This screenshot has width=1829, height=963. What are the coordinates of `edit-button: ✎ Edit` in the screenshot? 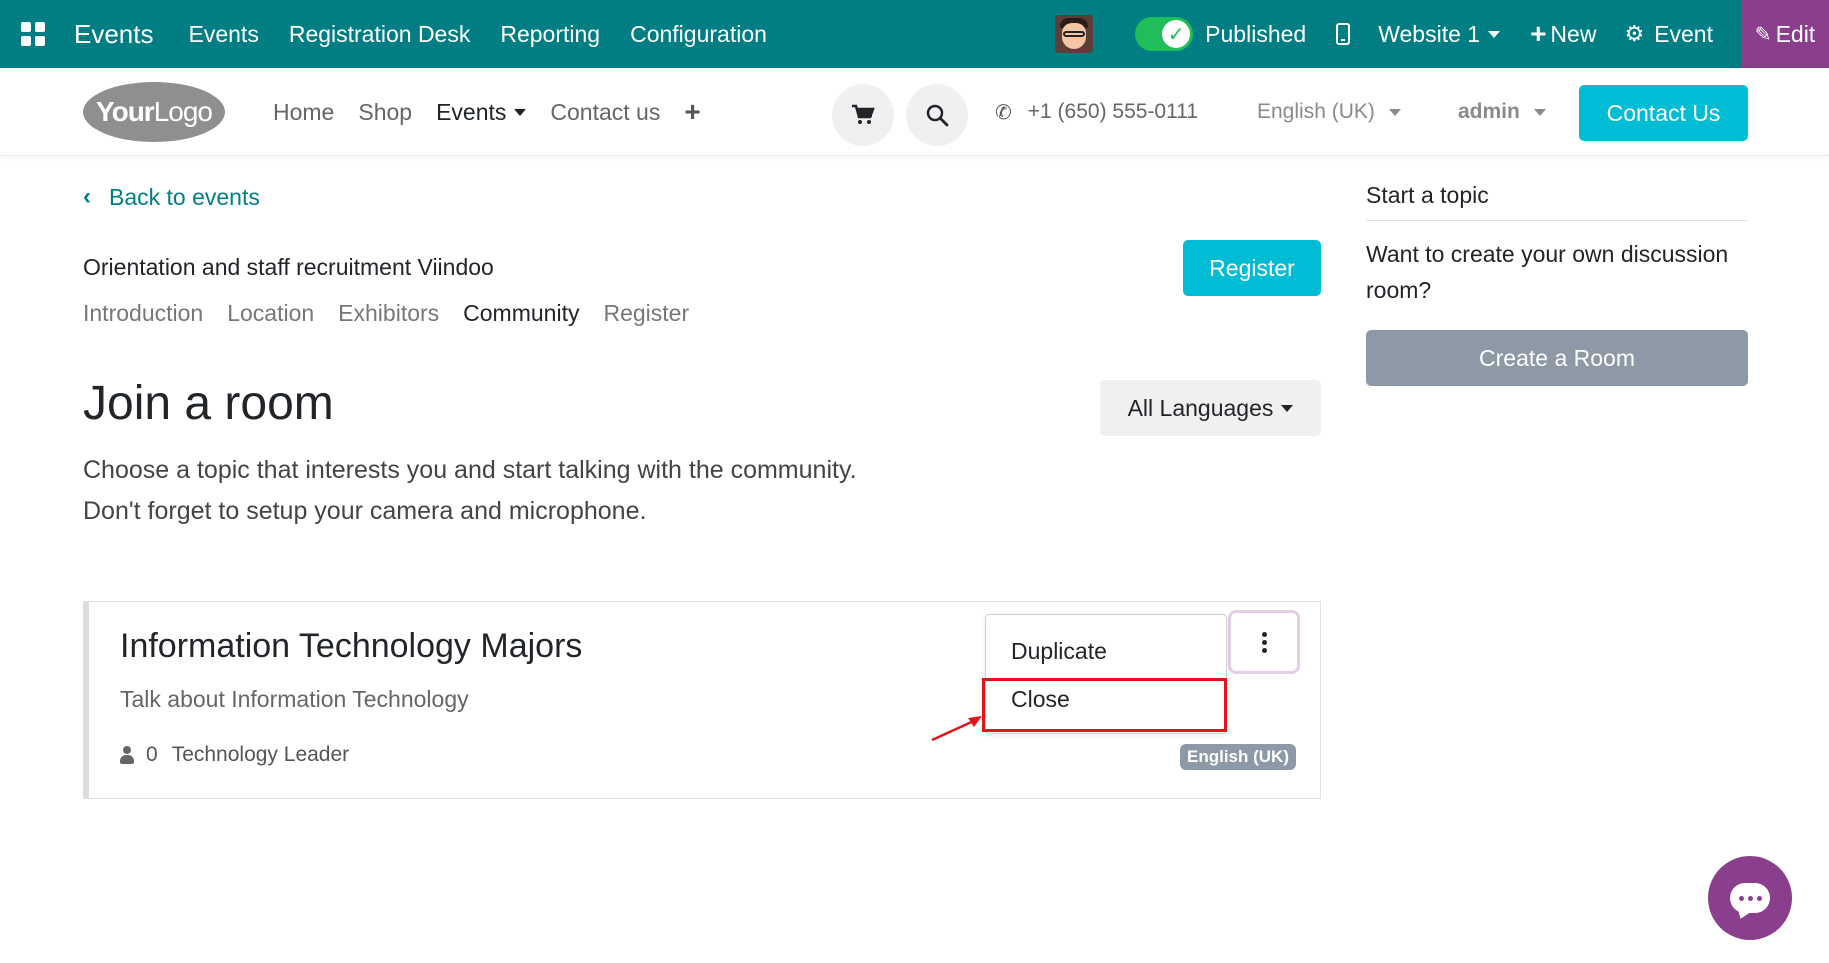 It's located at (1785, 34).